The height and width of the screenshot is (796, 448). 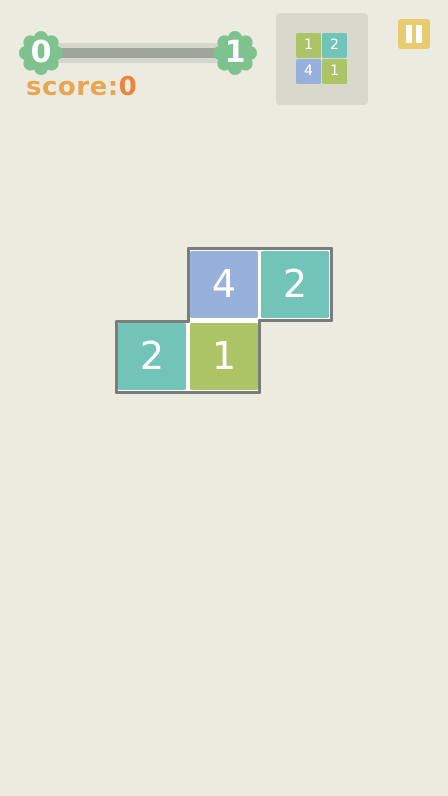 What do you see at coordinates (224, 356) in the screenshot?
I see `piece-tile: 1` at bounding box center [224, 356].